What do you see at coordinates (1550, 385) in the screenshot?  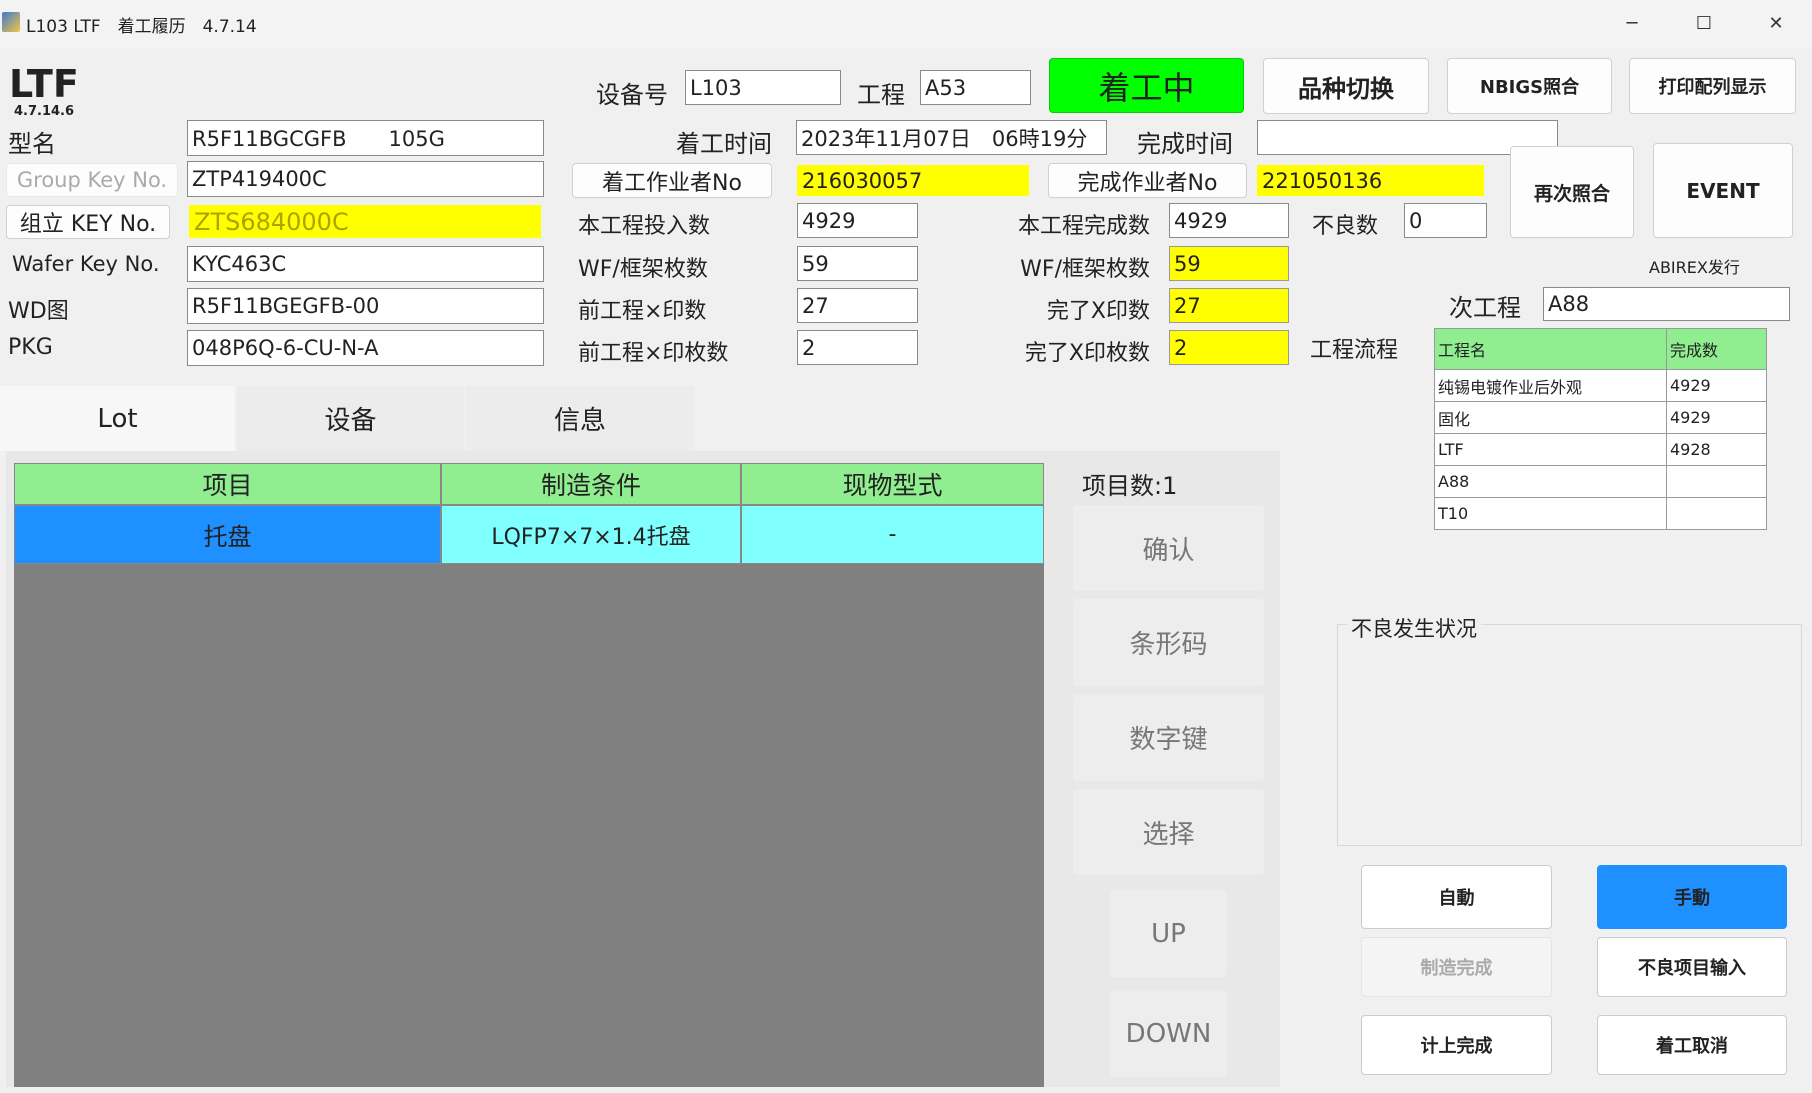 I see `flow-cell: 纯锡电镀作业后外观` at bounding box center [1550, 385].